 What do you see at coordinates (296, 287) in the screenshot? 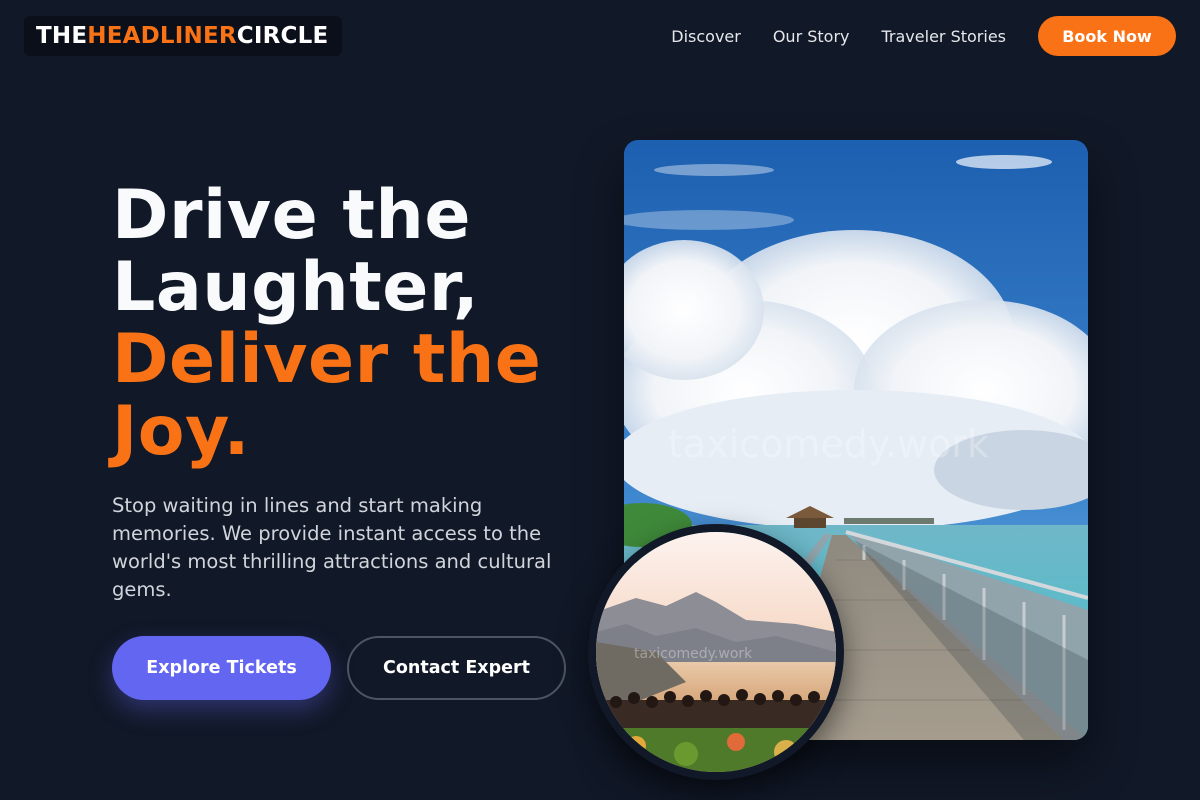
I see `headline-line-2: Laughter,` at bounding box center [296, 287].